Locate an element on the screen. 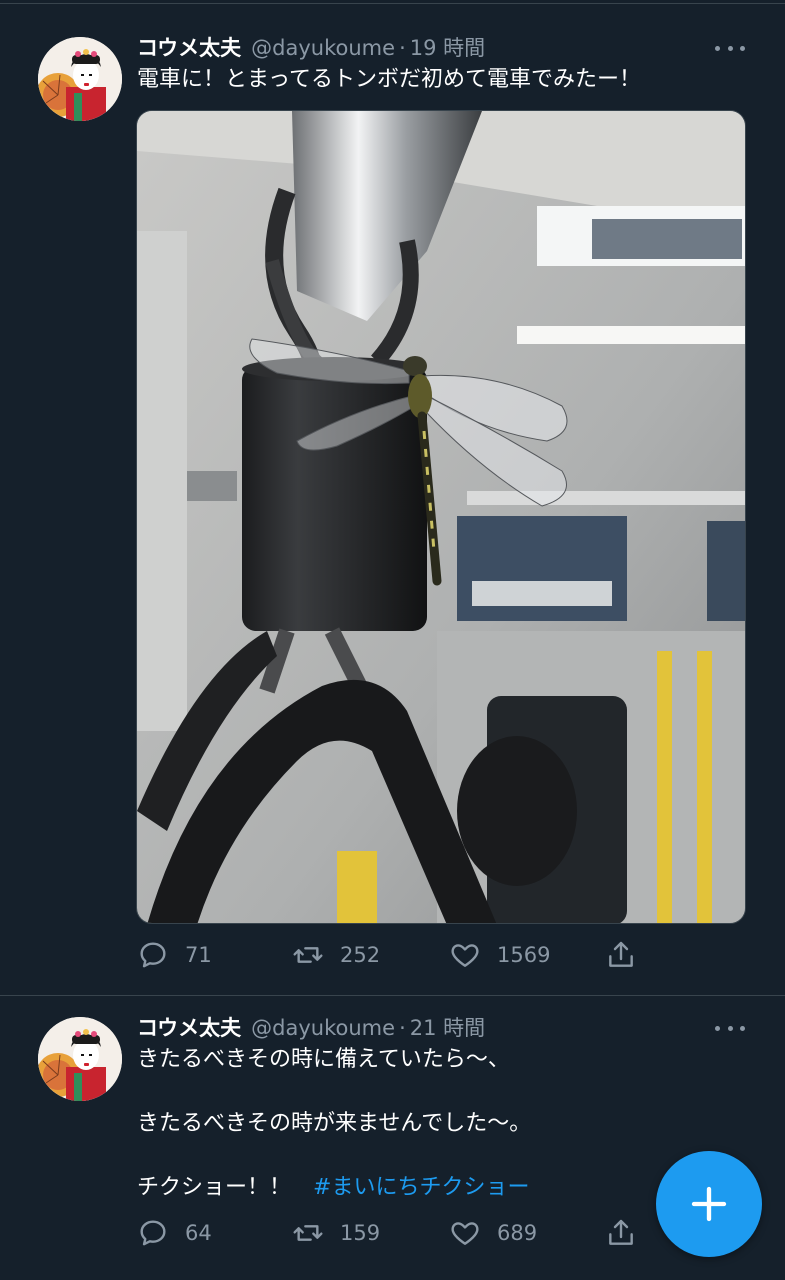  tweet-header: コウメ太夫 @dayukoume · 21 時間 is located at coordinates (311, 1027).